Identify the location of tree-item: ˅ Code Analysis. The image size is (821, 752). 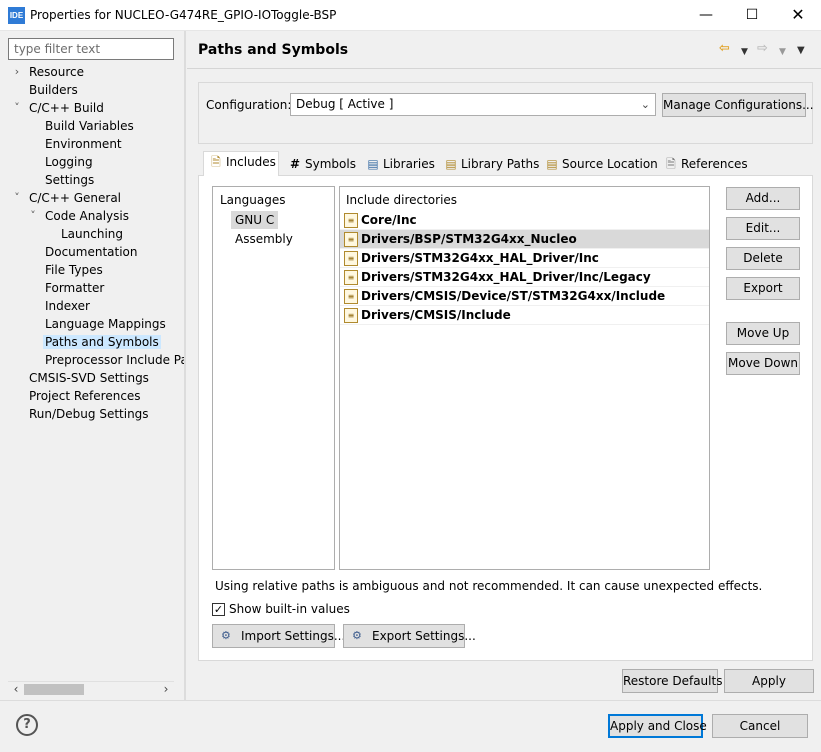
(79, 216).